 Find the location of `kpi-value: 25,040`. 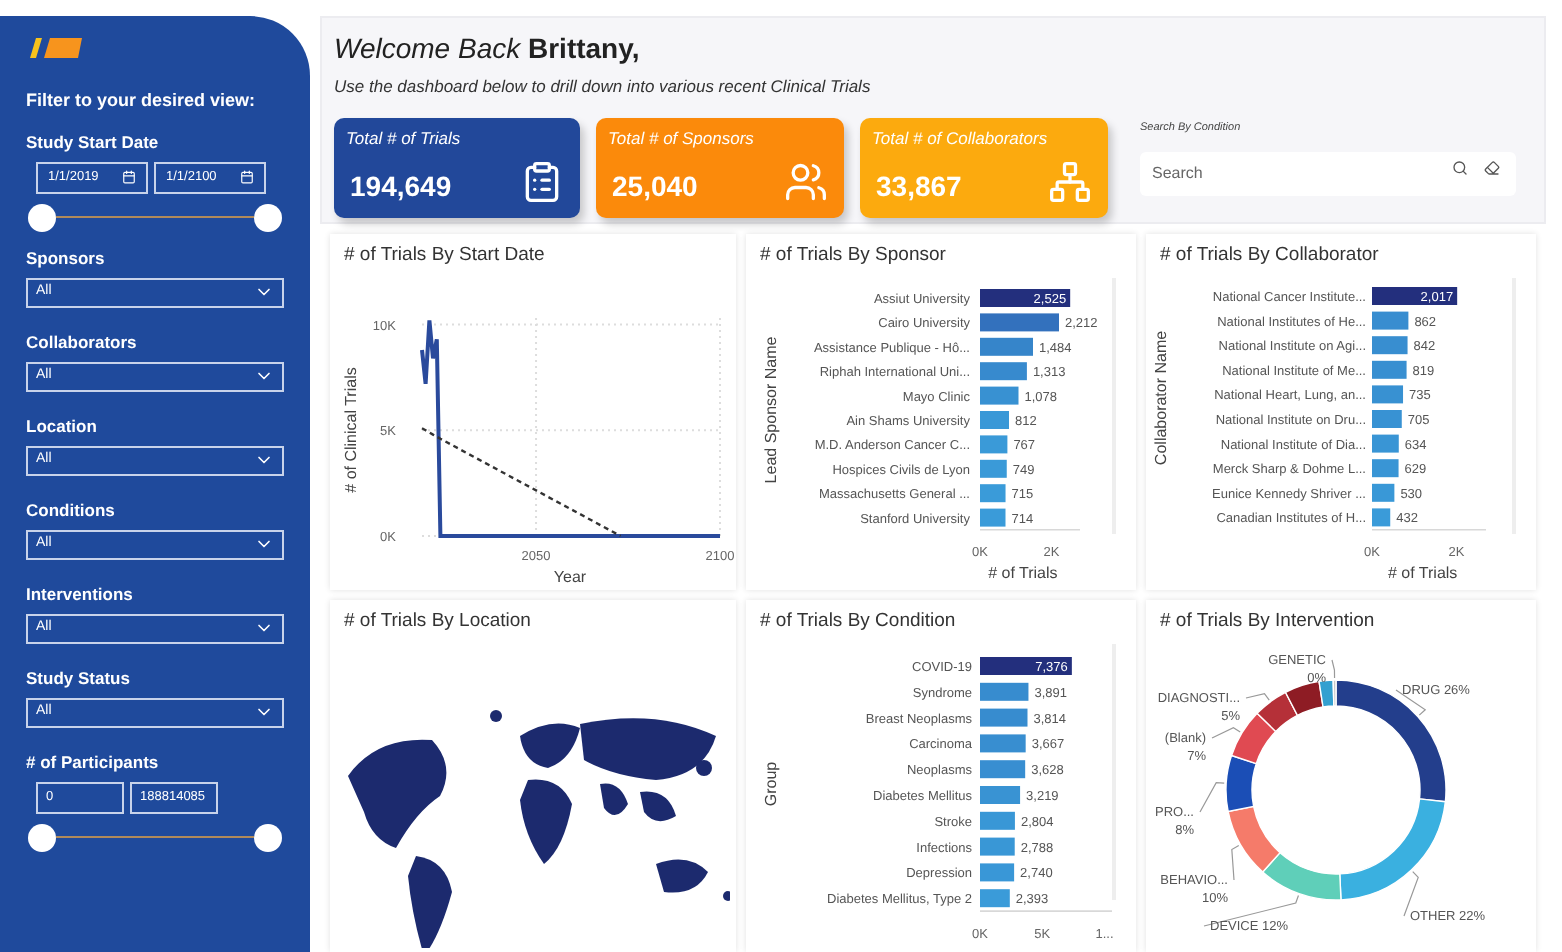

kpi-value: 25,040 is located at coordinates (654, 186).